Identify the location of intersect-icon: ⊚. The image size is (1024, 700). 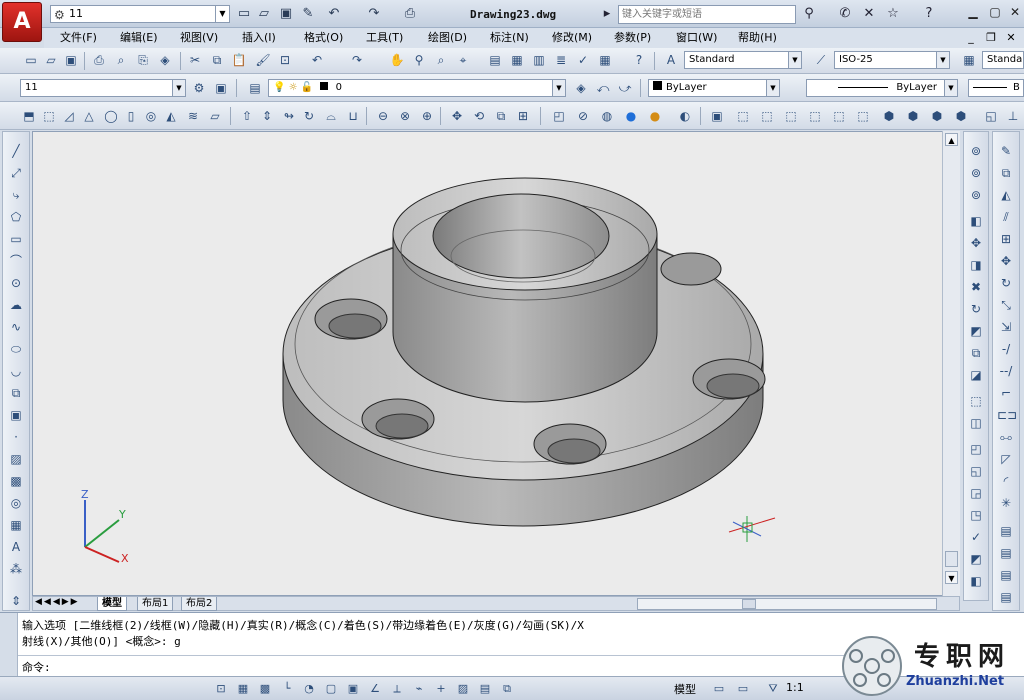
(976, 195).